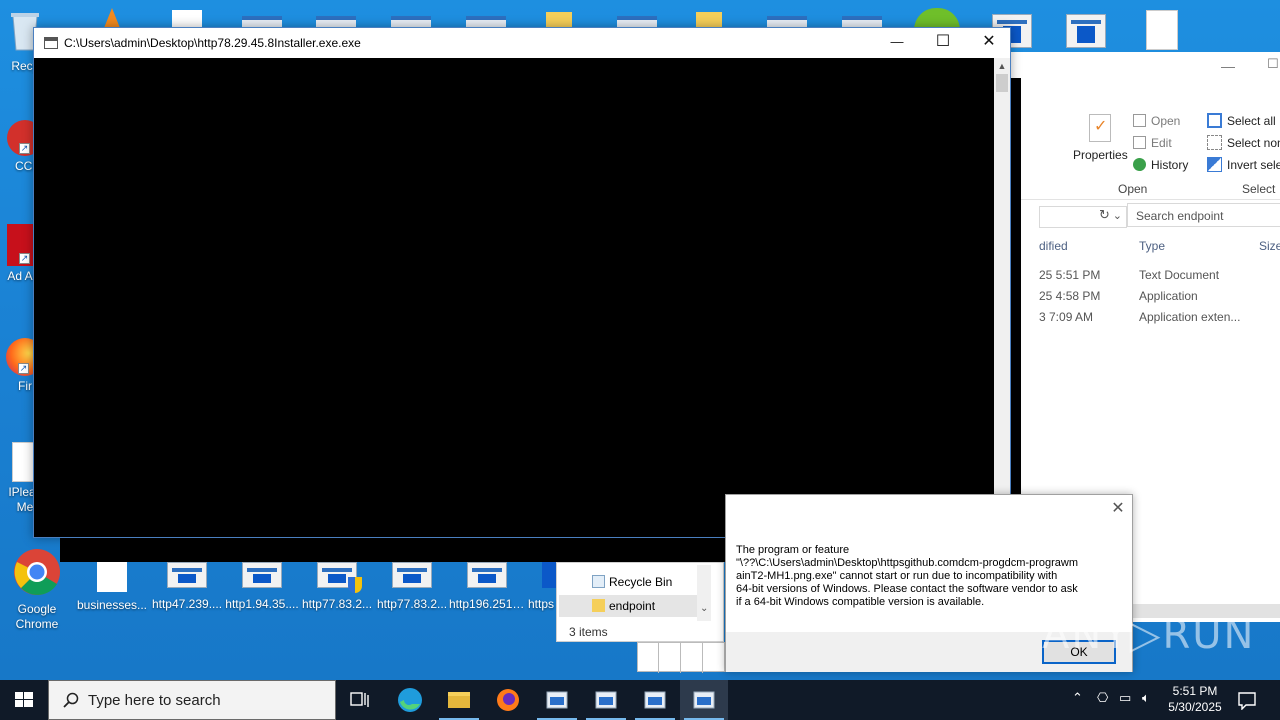  I want to click on status-item-count: 3 items, so click(588, 632).